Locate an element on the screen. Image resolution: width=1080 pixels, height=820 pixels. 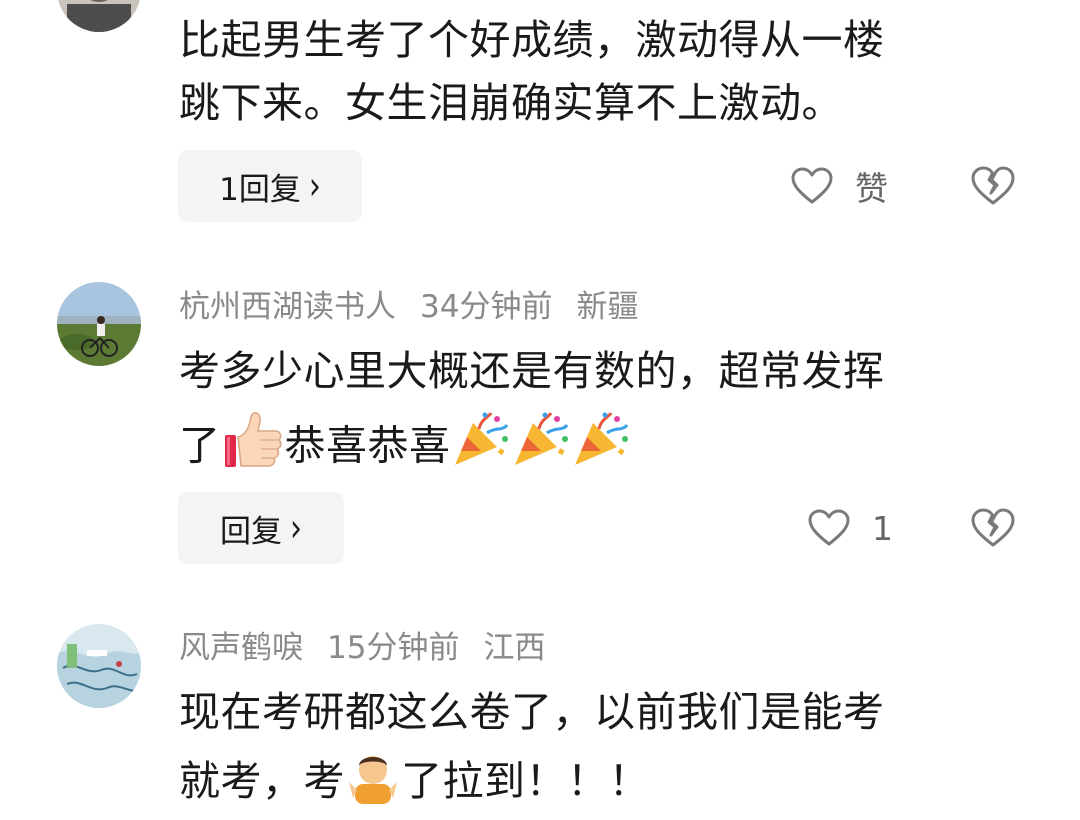
location: 江西 is located at coordinates (514, 648).